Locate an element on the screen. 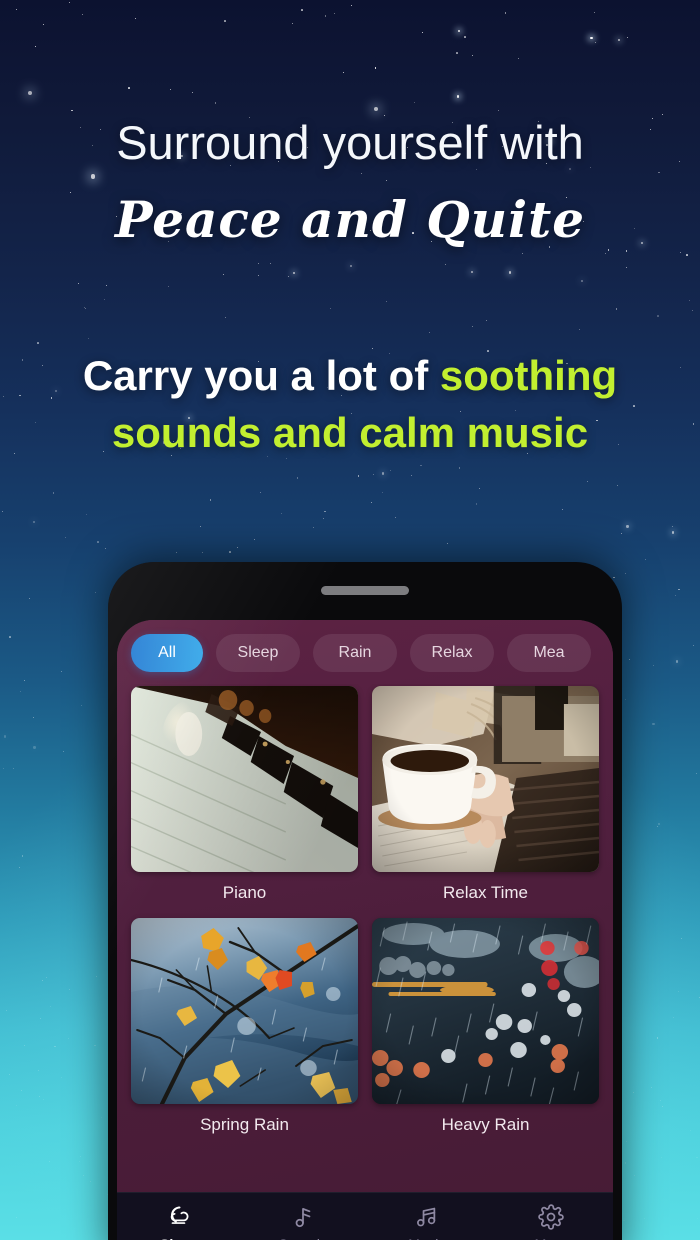 This screenshot has height=1240, width=700. hero-headline: Surround yourself with Peace and Quite is located at coordinates (350, 183).